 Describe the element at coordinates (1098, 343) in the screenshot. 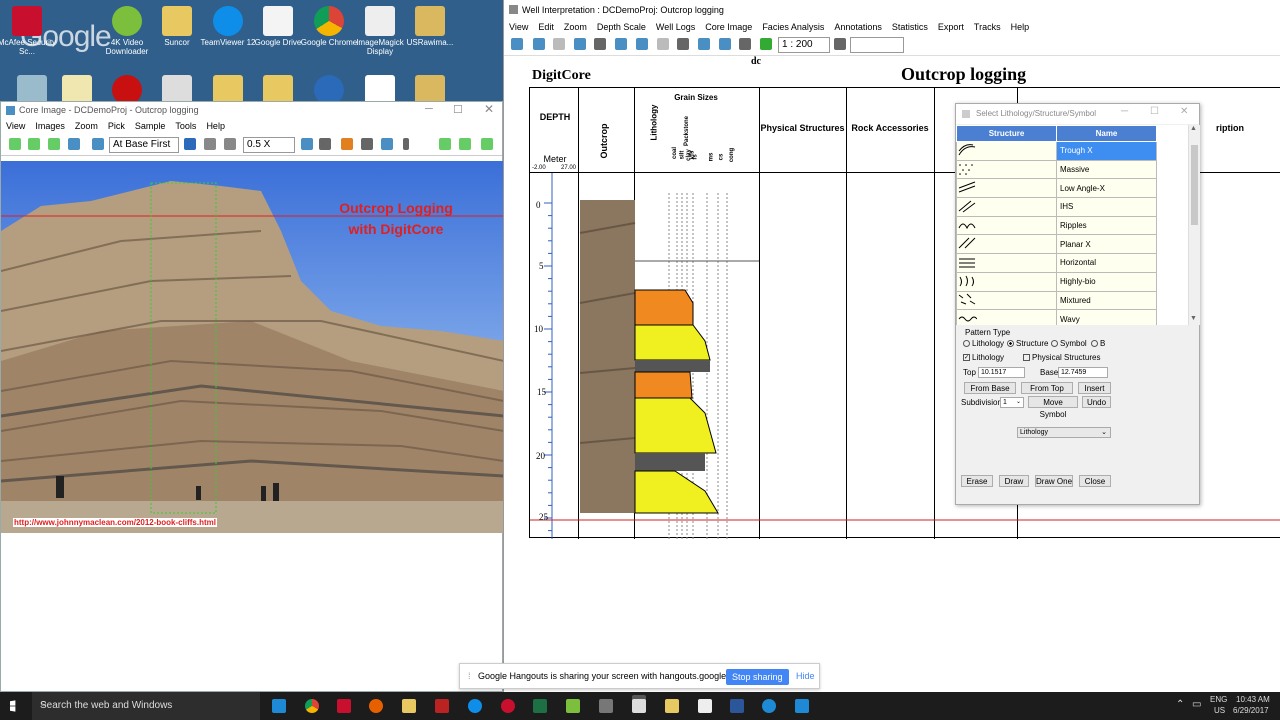

I see `radio-b: B` at that location.